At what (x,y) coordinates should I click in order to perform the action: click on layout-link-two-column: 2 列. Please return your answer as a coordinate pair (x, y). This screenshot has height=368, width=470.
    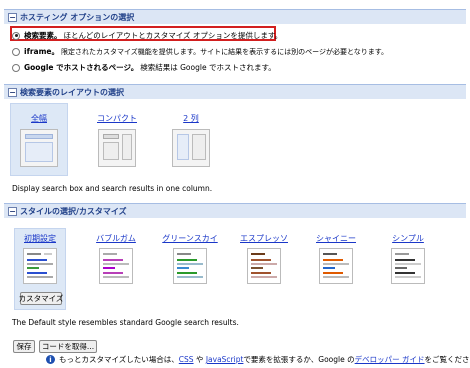
    Looking at the image, I should click on (191, 118).